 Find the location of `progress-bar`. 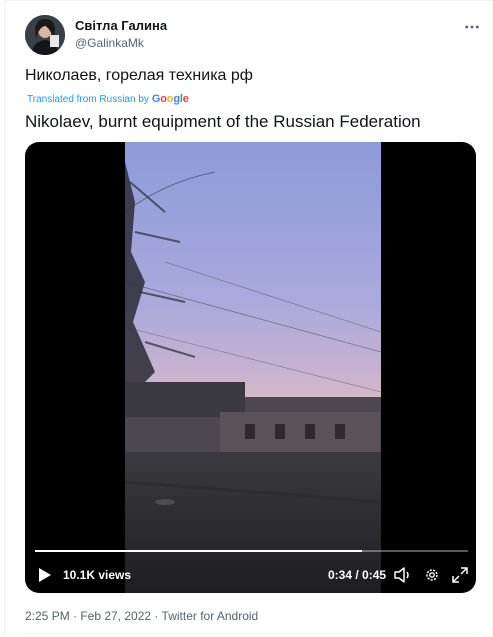

progress-bar is located at coordinates (251, 551).